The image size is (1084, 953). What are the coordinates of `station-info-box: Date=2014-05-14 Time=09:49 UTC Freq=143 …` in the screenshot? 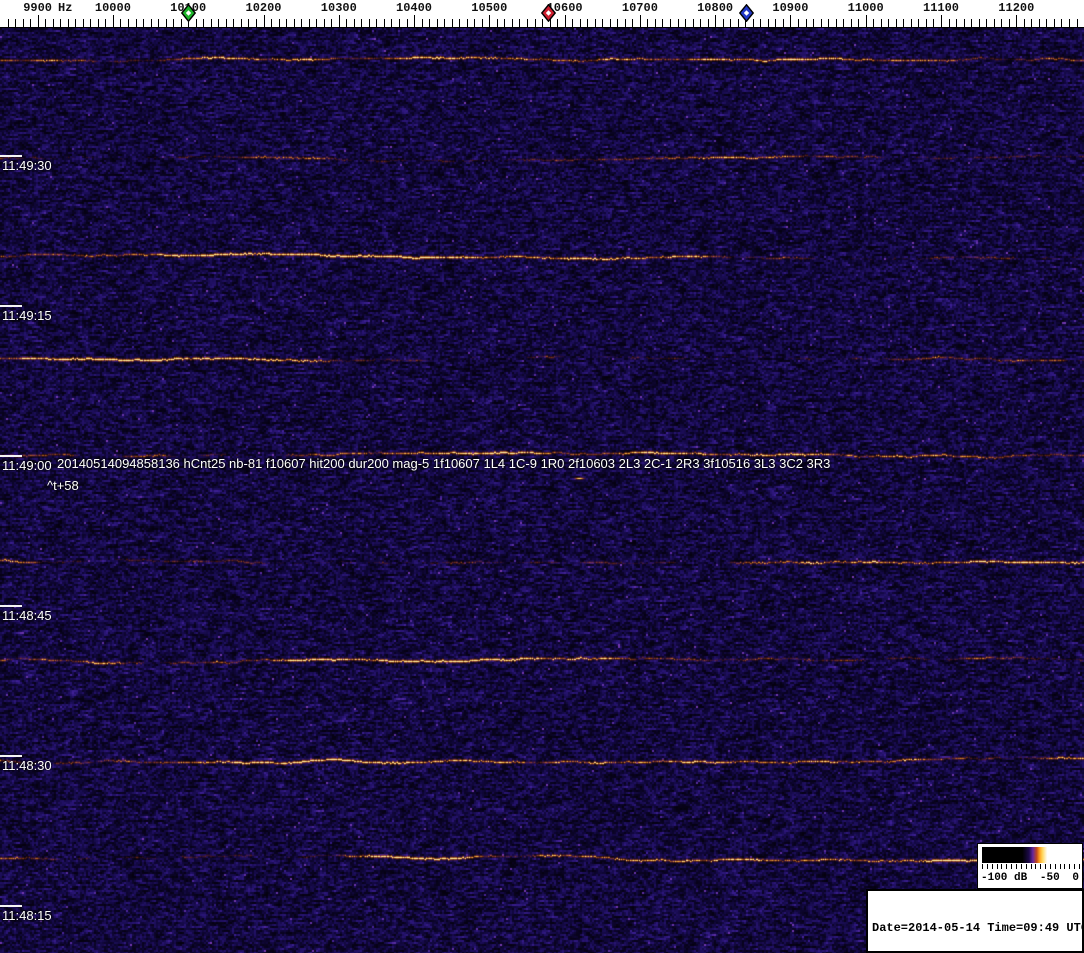 It's located at (975, 921).